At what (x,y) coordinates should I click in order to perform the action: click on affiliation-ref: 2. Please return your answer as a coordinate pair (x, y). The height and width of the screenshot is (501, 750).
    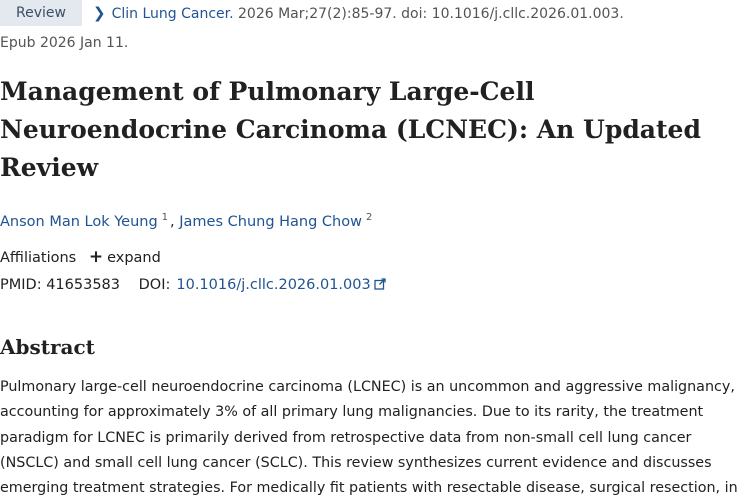
    Looking at the image, I should click on (369, 217).